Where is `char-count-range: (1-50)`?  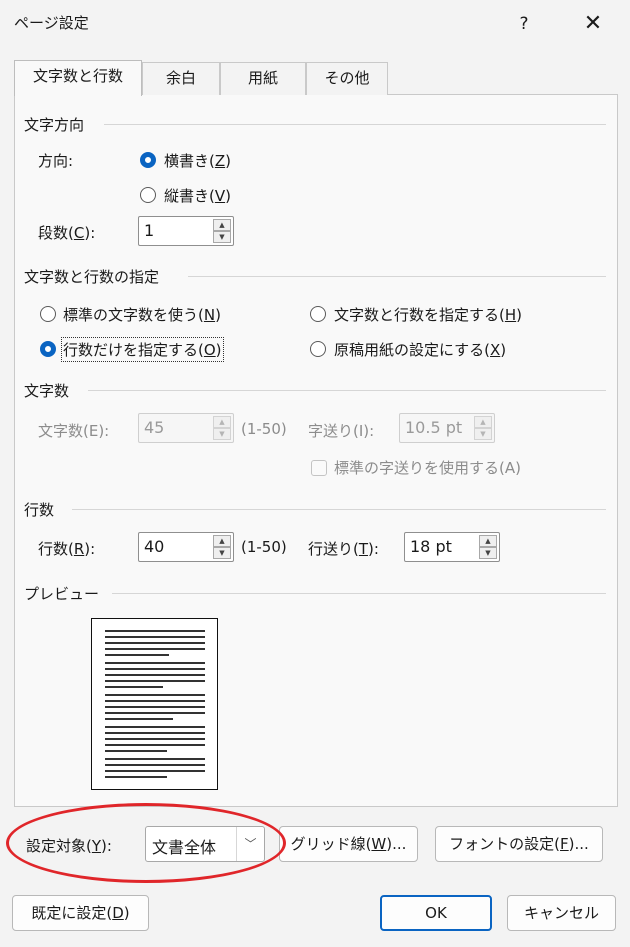
char-count-range: (1-50) is located at coordinates (264, 429).